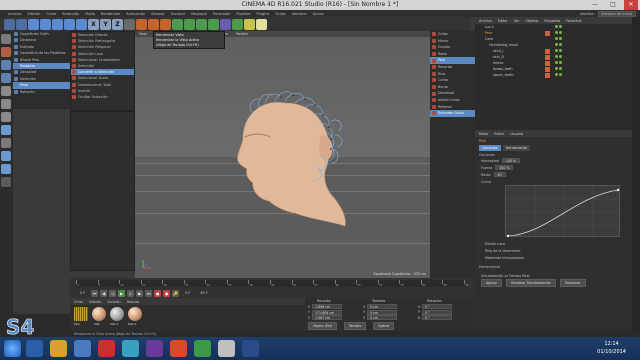 The width and height of the screenshot is (640, 360). I want to click on system-clock: 12:14 01/10/2014, so click(611, 348).